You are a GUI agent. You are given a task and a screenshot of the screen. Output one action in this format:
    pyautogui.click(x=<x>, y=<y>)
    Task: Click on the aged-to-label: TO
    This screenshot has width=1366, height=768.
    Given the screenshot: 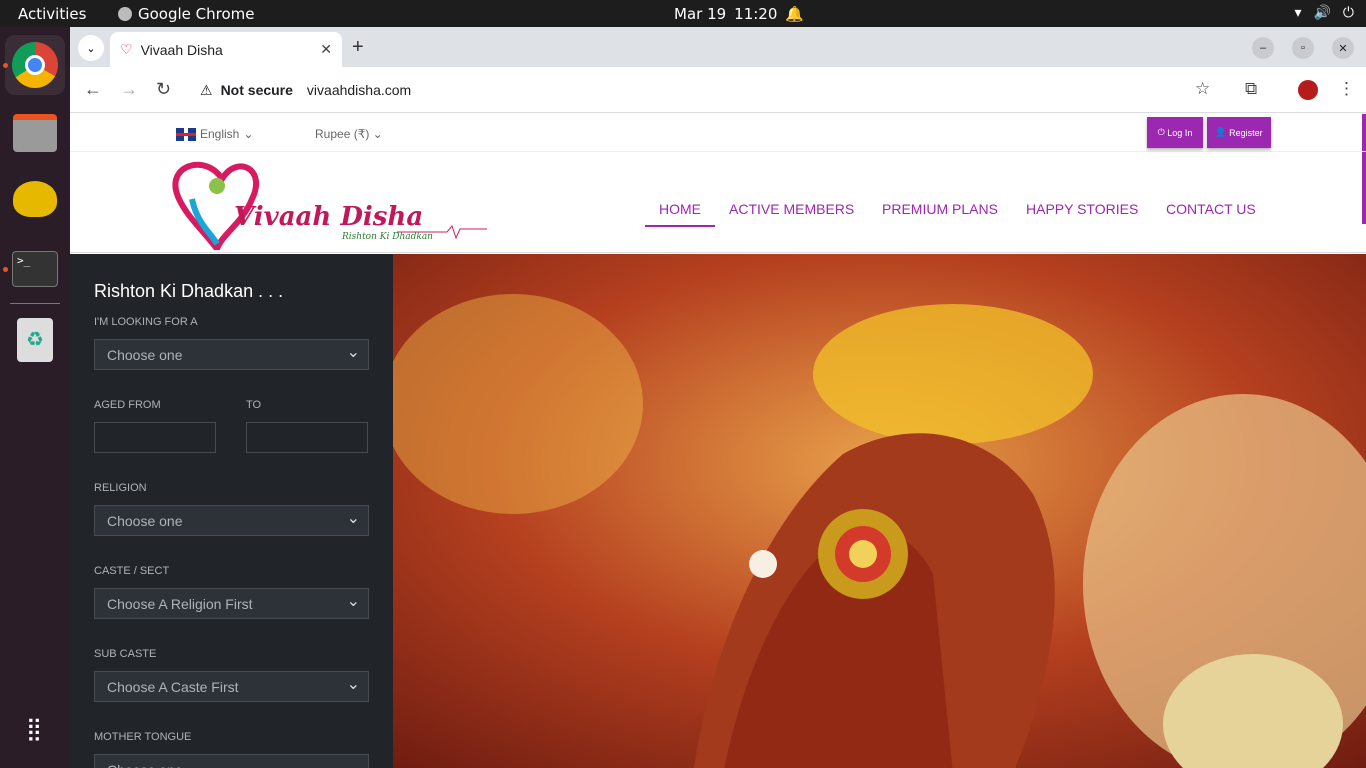 What is the action you would take?
    pyautogui.click(x=254, y=405)
    